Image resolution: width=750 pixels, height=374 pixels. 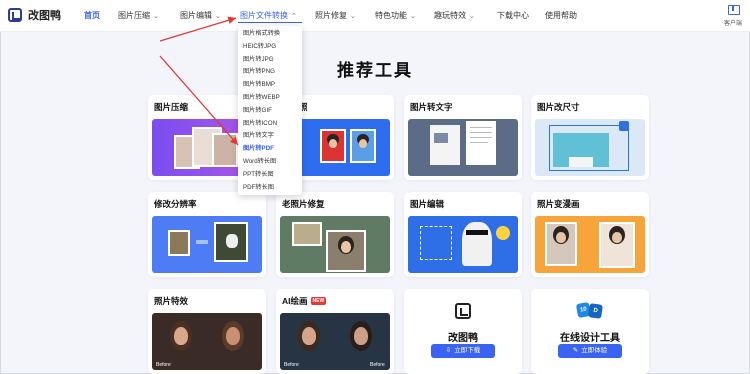 What do you see at coordinates (467, 350) in the screenshot?
I see `download-now-label: 立即下载` at bounding box center [467, 350].